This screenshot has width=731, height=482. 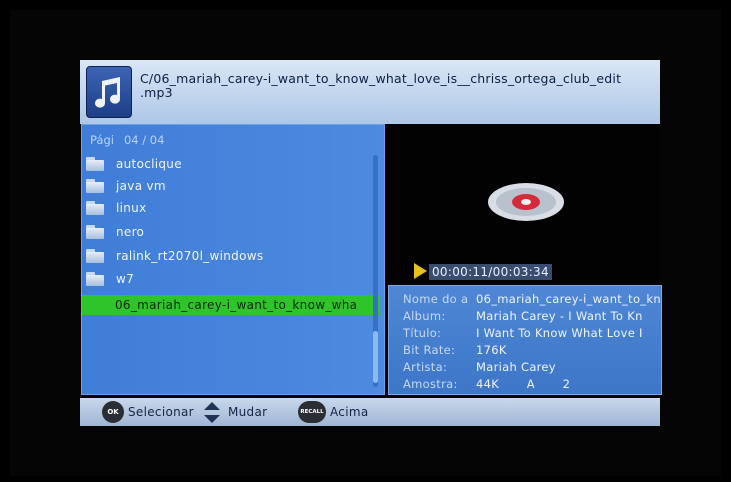 I want to click on info-key: Artista:, so click(x=425, y=367).